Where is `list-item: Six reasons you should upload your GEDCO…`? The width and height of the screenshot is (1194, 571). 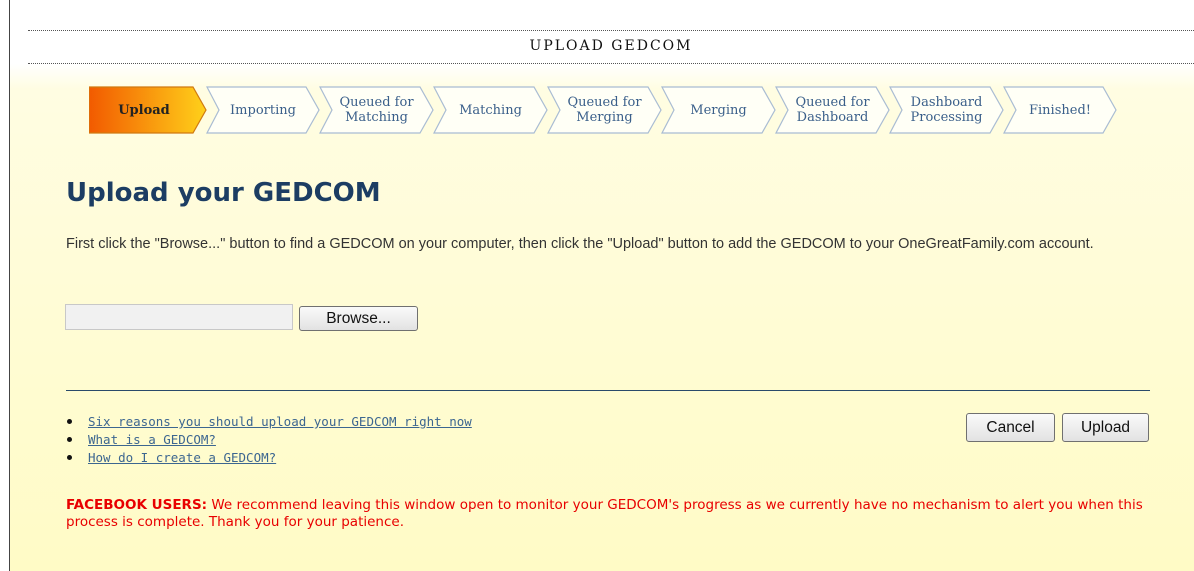
list-item: Six reasons you should upload your GEDCO… is located at coordinates (269, 422).